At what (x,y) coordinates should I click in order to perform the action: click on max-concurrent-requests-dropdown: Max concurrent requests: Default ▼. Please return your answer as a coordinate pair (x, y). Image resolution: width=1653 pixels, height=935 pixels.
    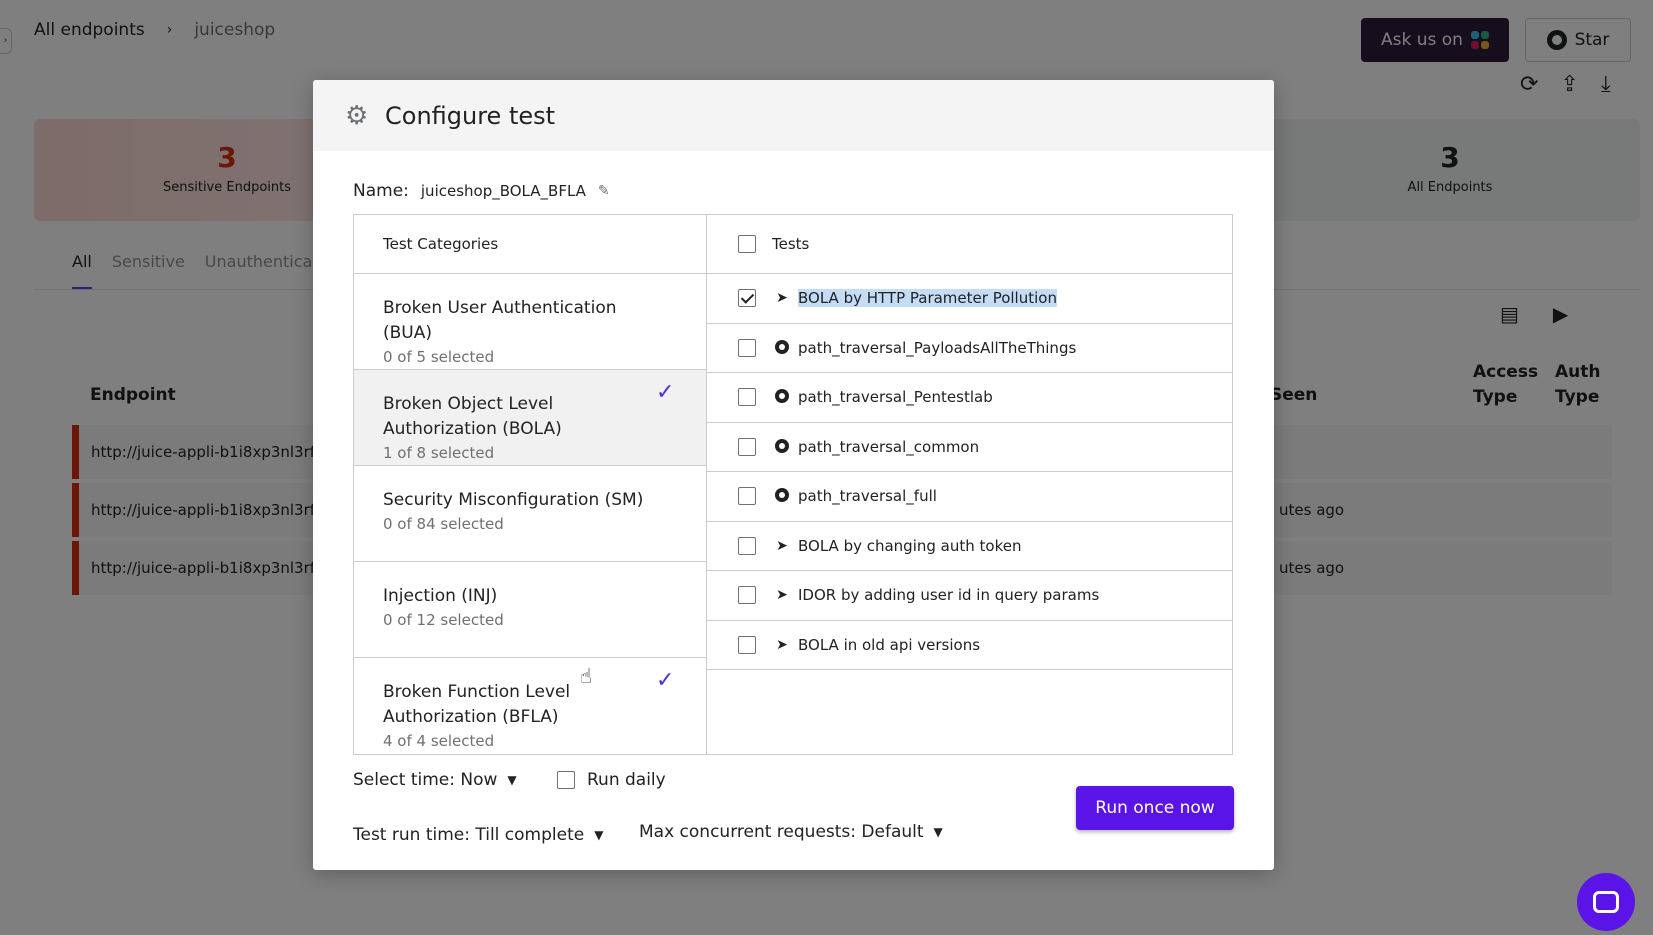
    Looking at the image, I should click on (791, 832).